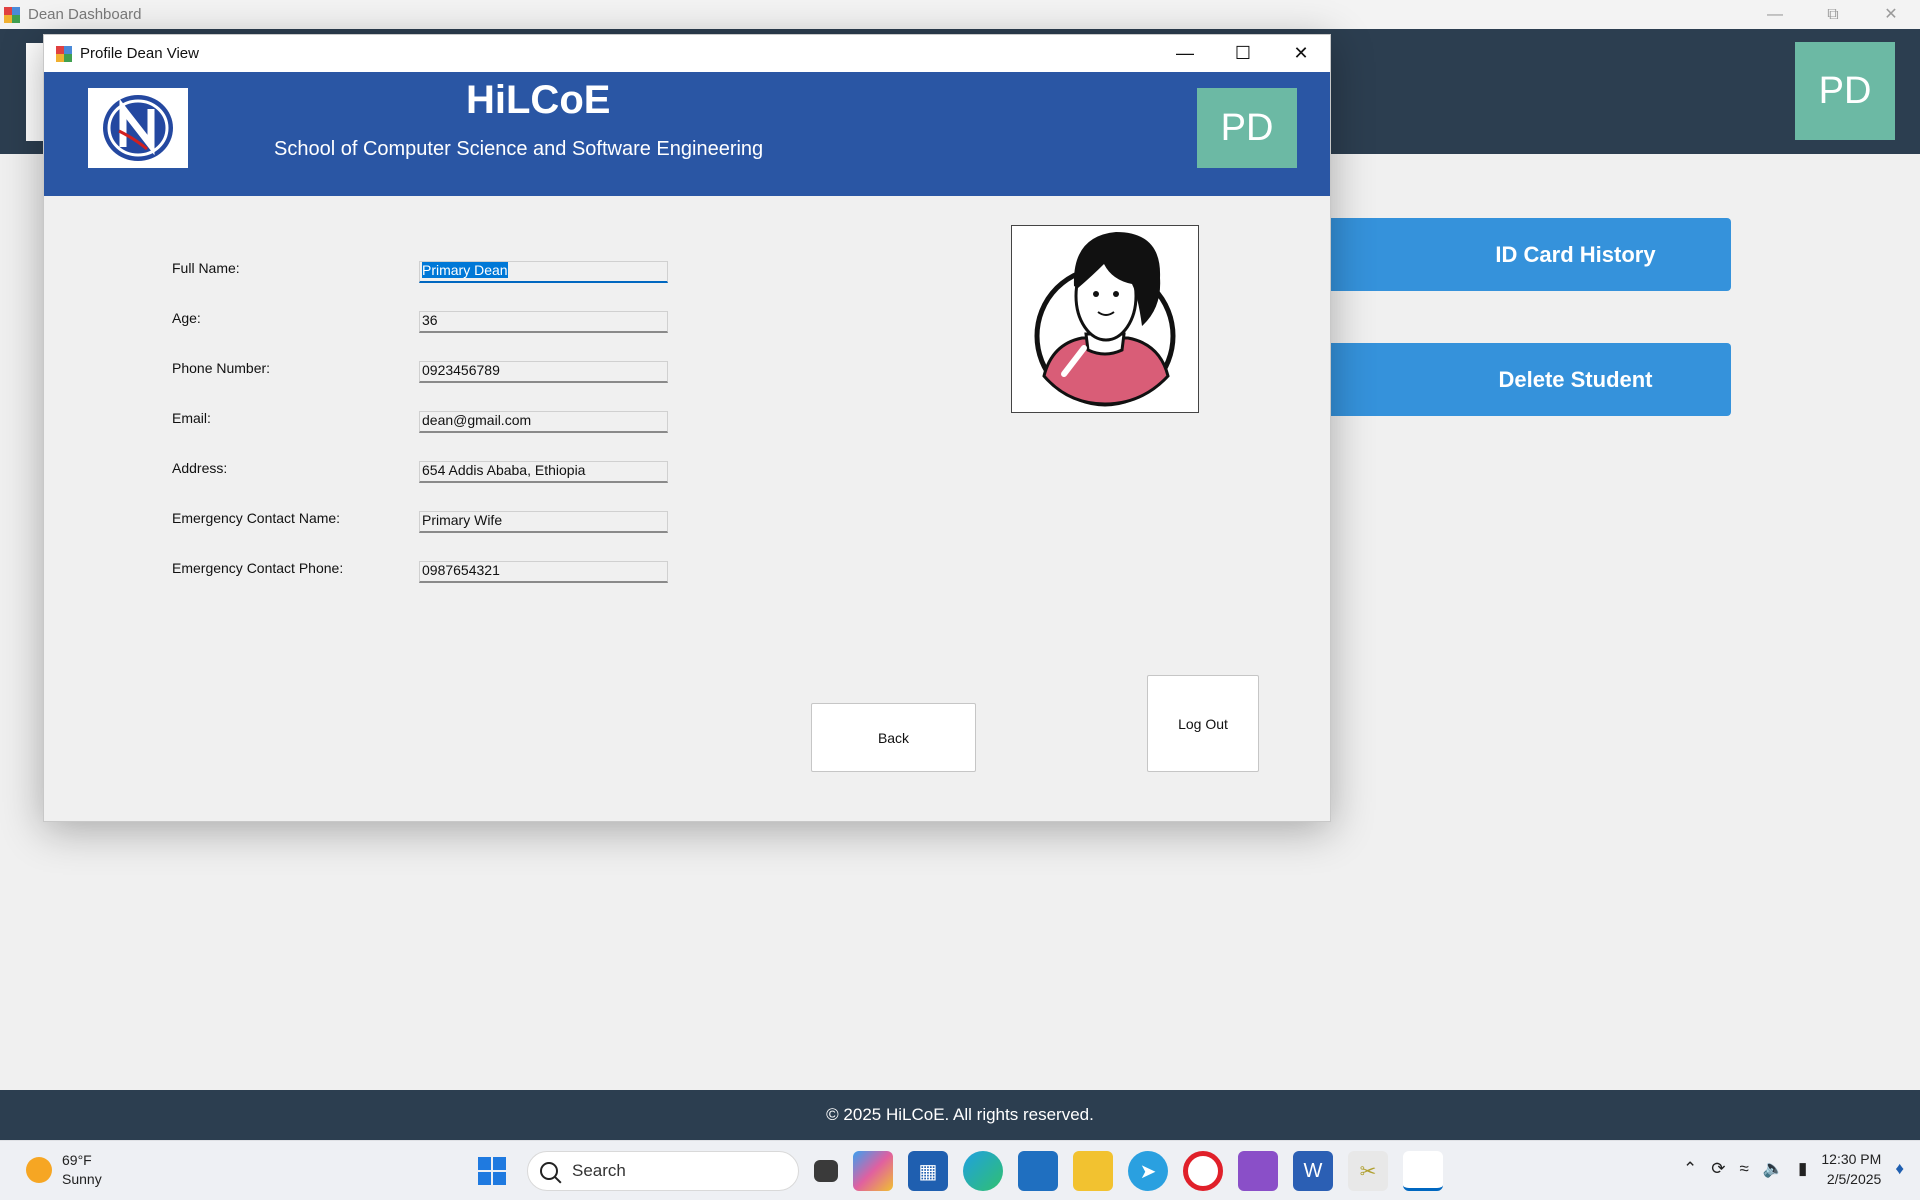  Describe the element at coordinates (1093, 1171) in the screenshot. I see `file-explorer-icon` at that location.